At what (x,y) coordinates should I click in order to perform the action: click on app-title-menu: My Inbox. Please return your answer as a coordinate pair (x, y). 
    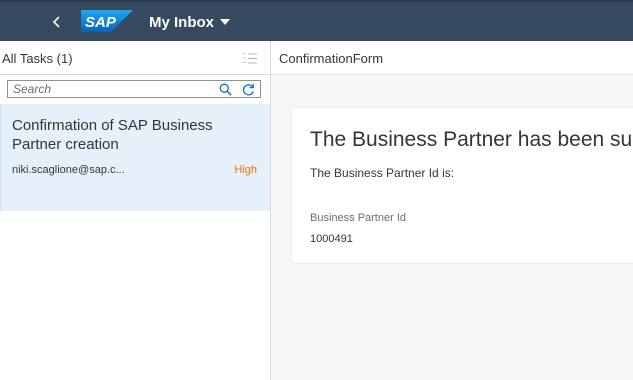
    Looking at the image, I should click on (190, 22).